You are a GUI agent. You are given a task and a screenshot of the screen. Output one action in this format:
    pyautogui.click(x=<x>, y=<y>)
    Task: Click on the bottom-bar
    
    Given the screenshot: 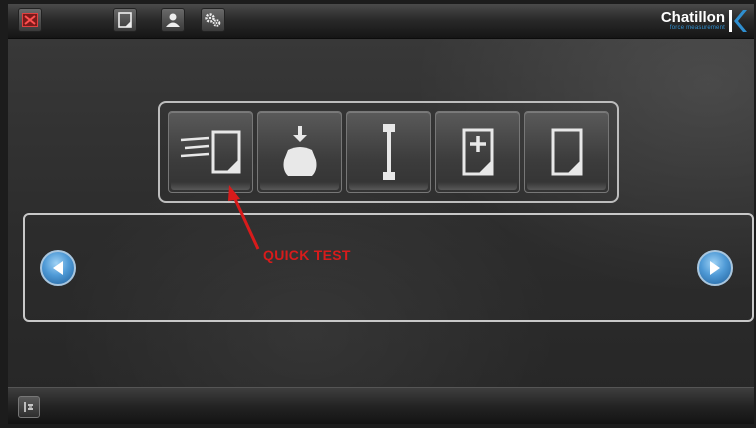 What is the action you would take?
    pyautogui.click(x=381, y=405)
    